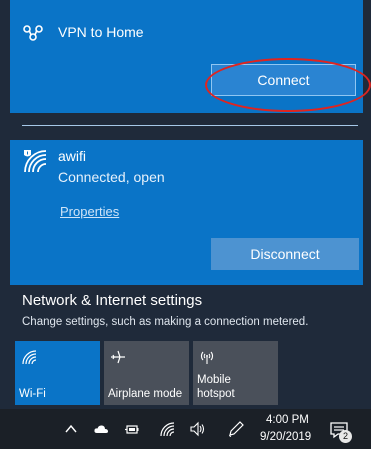  I want to click on wifi-status: Connected, open, so click(111, 177).